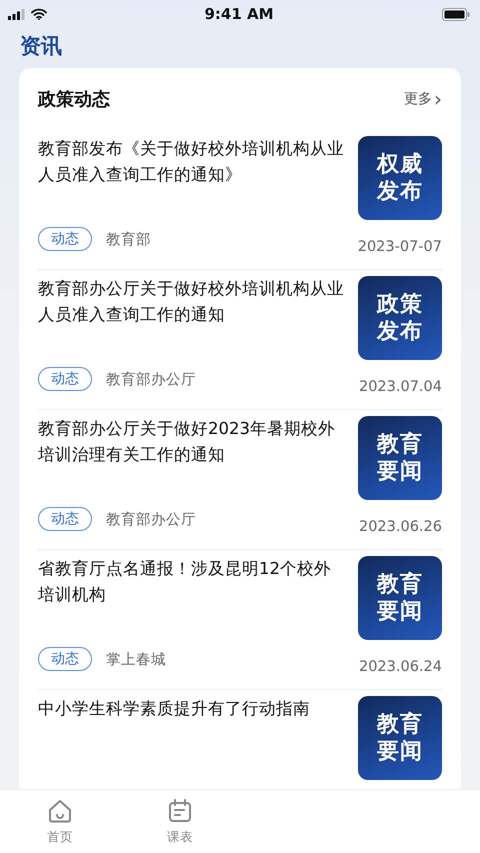 Image resolution: width=480 pixels, height=853 pixels. I want to click on news-date: 2023-07-07, so click(400, 248).